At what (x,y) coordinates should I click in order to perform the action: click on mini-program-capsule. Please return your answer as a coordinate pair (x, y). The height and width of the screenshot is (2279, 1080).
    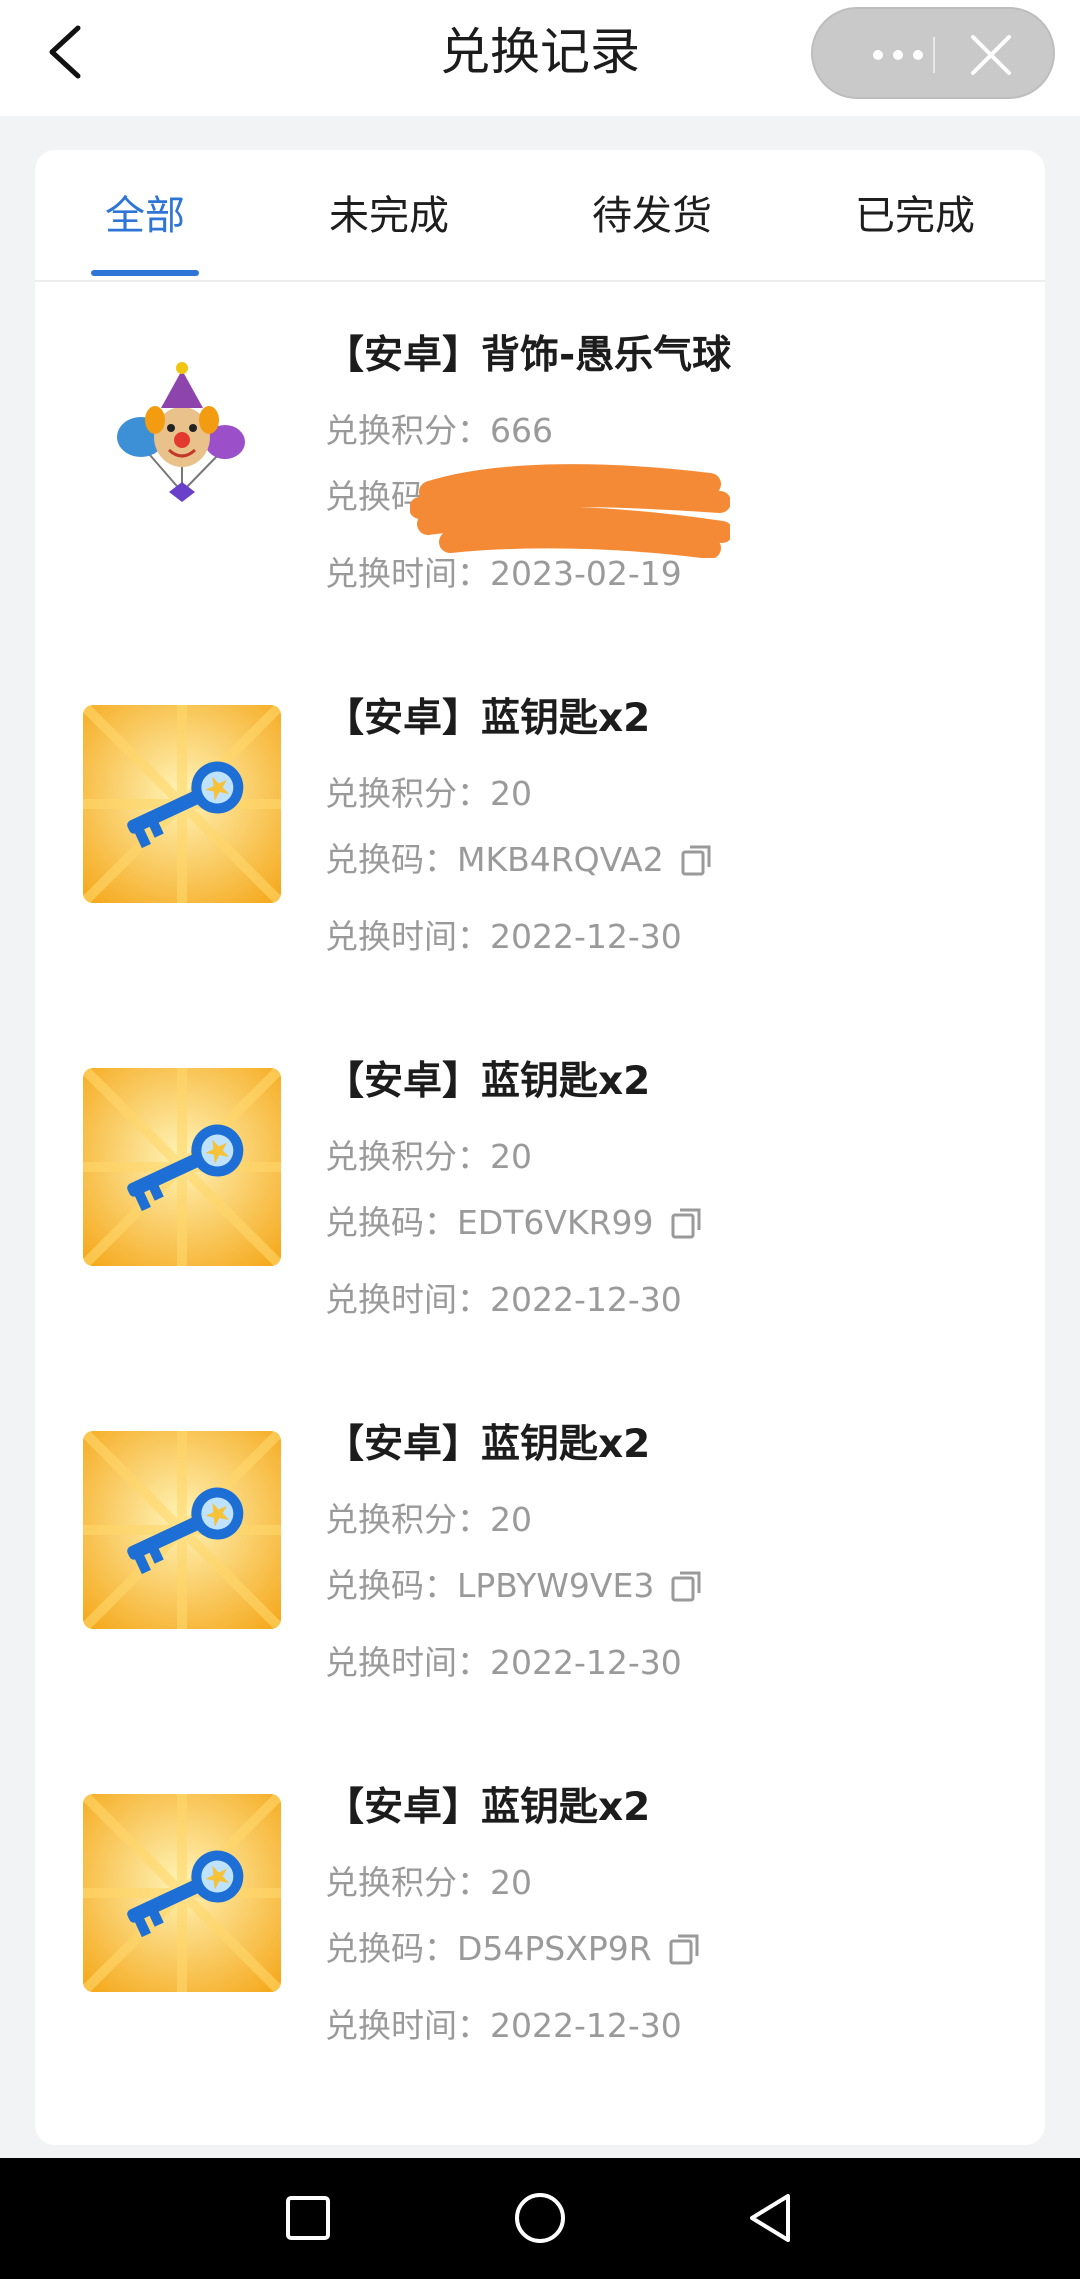
    Looking at the image, I should click on (933, 53).